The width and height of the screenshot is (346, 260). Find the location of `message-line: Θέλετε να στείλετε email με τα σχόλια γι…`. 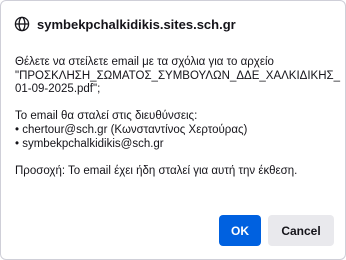

message-line: Θέλετε να στείλετε email με τα σχόλια γι… is located at coordinates (144, 62).